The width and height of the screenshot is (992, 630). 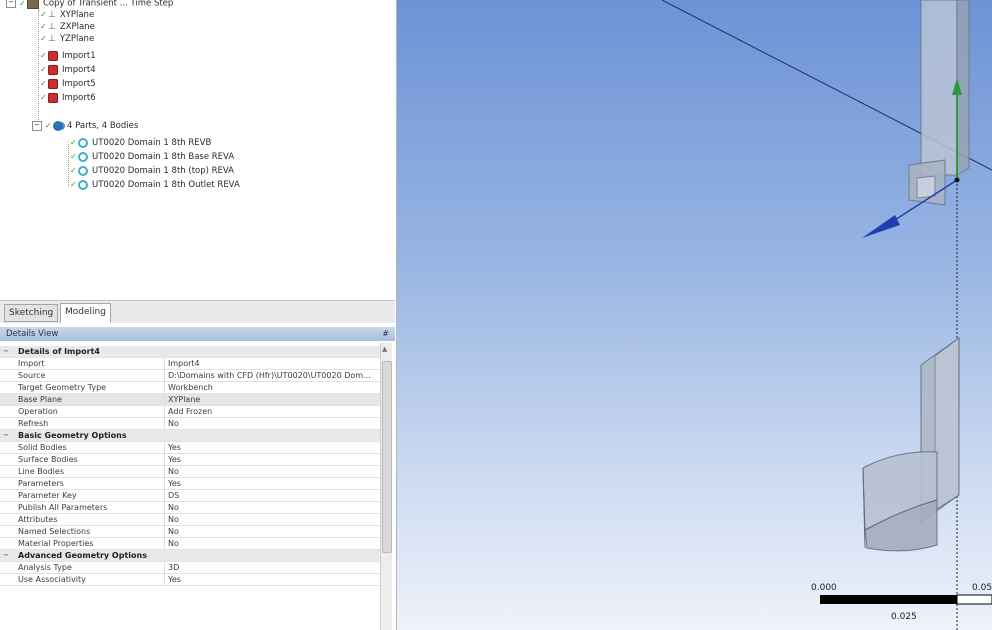 I want to click on details-row-value: XYPlane, so click(x=272, y=399).